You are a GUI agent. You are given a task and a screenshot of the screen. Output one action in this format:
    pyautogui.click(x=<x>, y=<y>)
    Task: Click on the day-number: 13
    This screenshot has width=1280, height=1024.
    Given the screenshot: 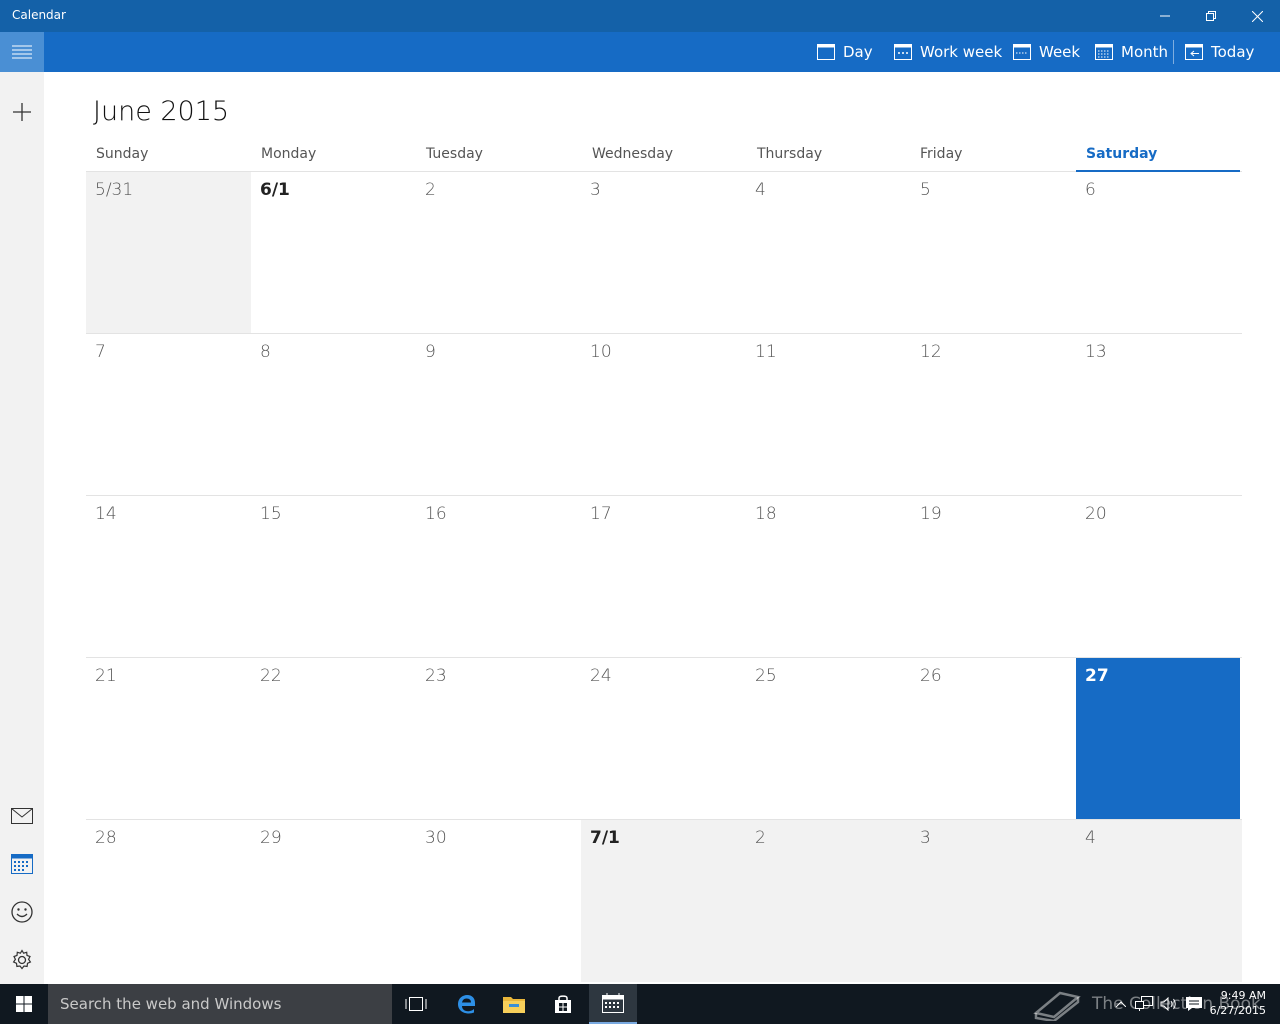 What is the action you would take?
    pyautogui.click(x=1096, y=352)
    